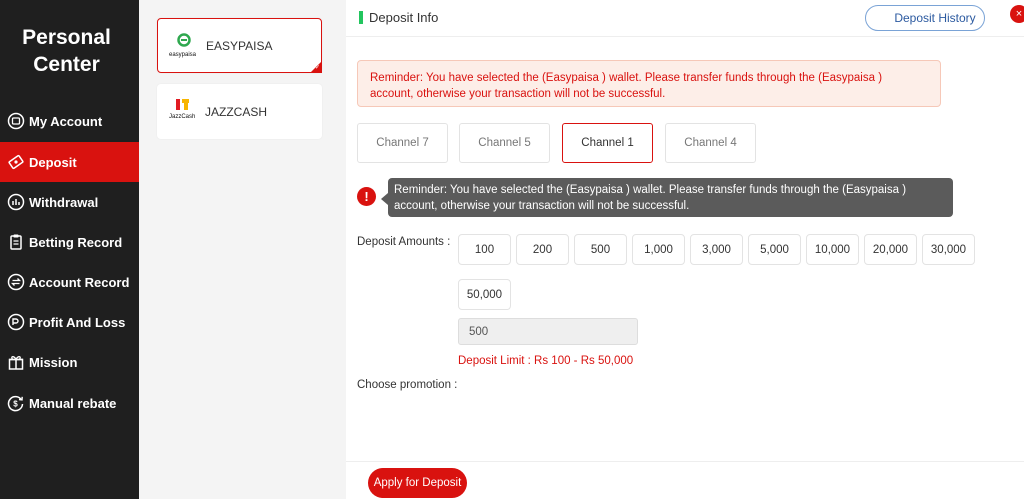 This screenshot has height=499, width=1024. What do you see at coordinates (16, 362) in the screenshot?
I see `gift-icon` at bounding box center [16, 362].